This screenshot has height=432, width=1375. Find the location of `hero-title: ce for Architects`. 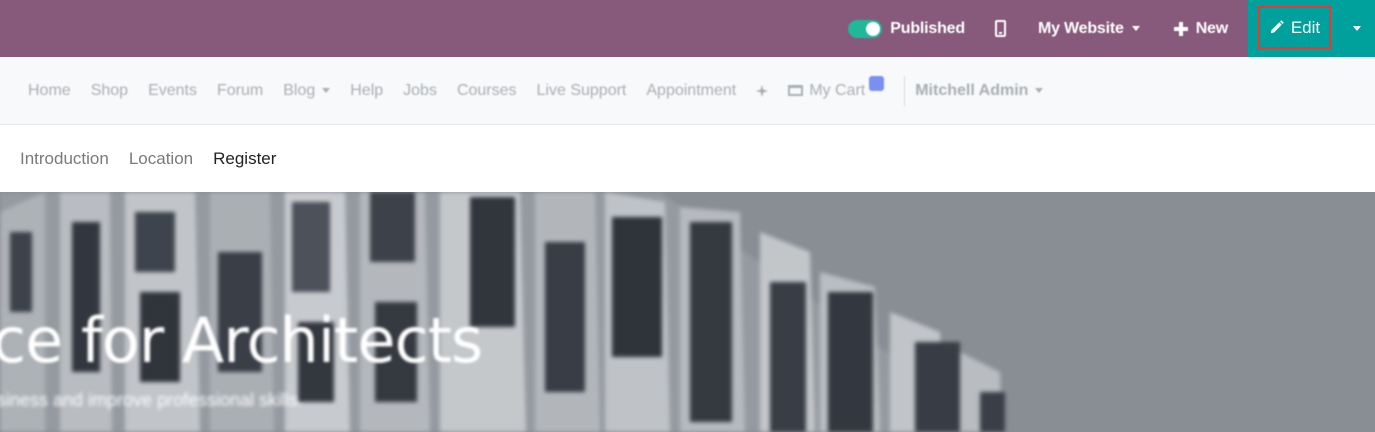

hero-title: ce for Architects is located at coordinates (241, 340).